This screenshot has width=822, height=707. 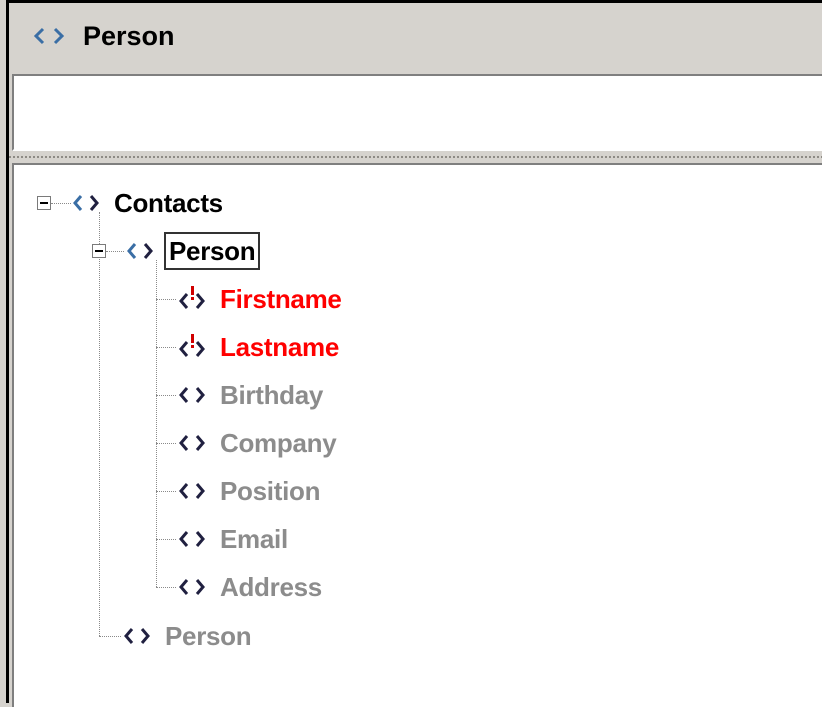 What do you see at coordinates (272, 395) in the screenshot?
I see `tree-node-label: Birthday` at bounding box center [272, 395].